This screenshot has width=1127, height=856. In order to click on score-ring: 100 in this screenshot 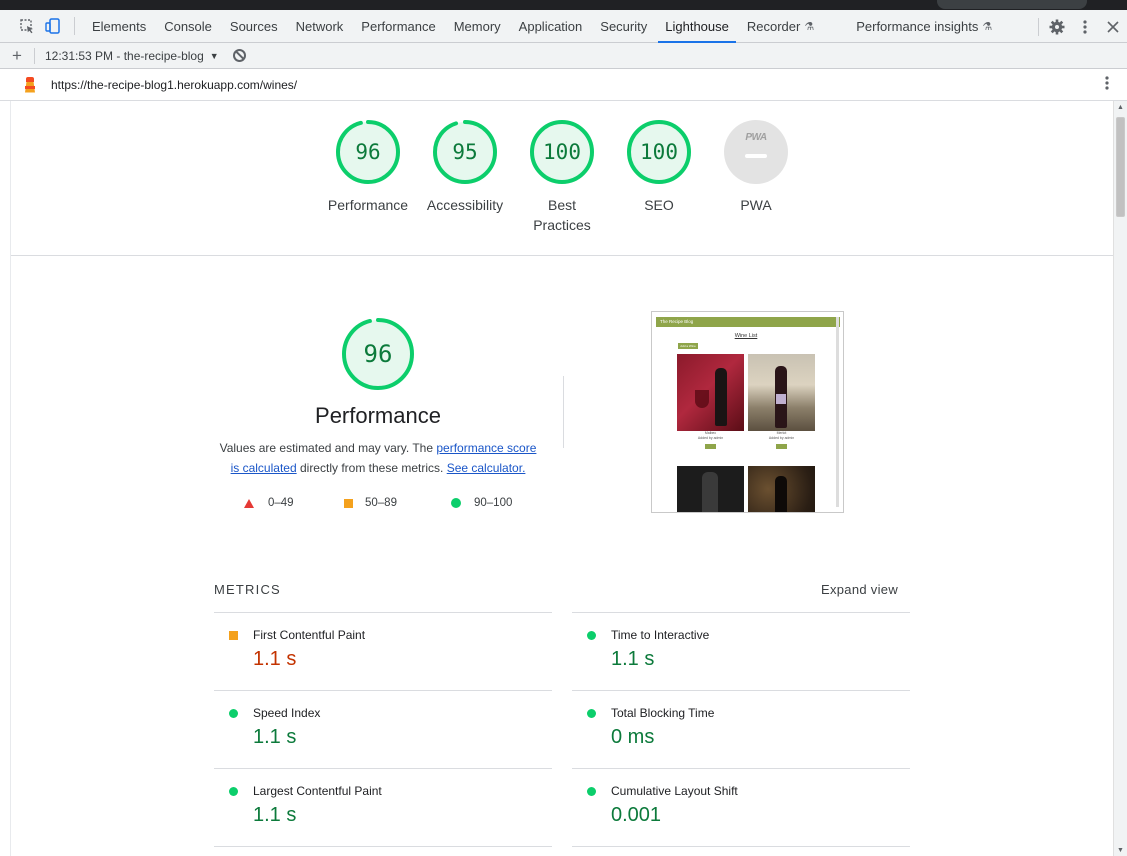, I will do `click(659, 152)`.